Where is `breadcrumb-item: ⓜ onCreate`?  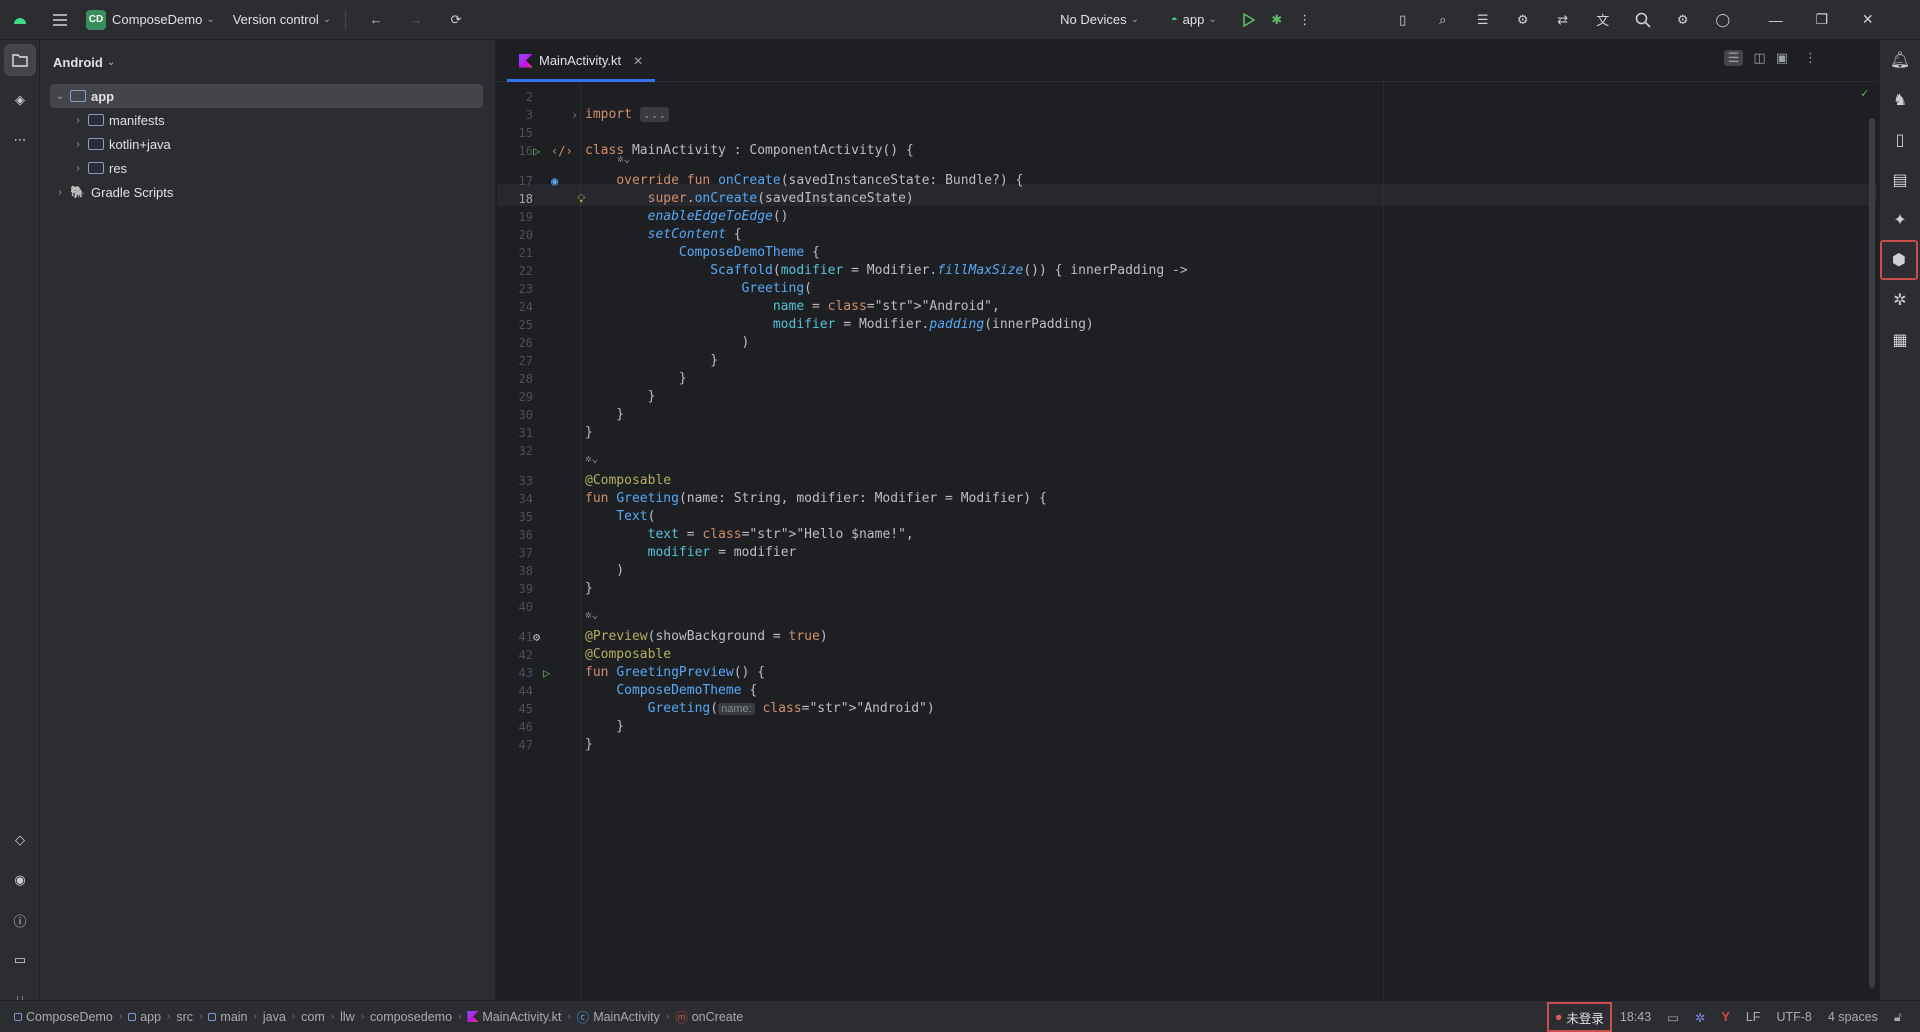
breadcrumb-item: ⓜ onCreate is located at coordinates (709, 1016).